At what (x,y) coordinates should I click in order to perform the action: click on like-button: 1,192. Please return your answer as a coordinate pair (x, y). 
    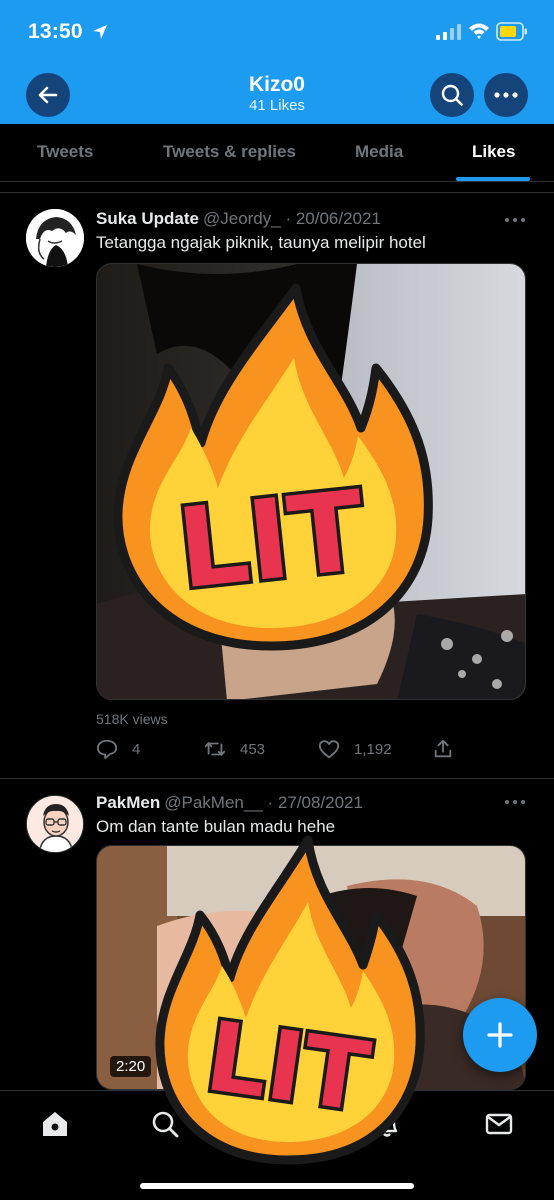
    Looking at the image, I should click on (355, 749).